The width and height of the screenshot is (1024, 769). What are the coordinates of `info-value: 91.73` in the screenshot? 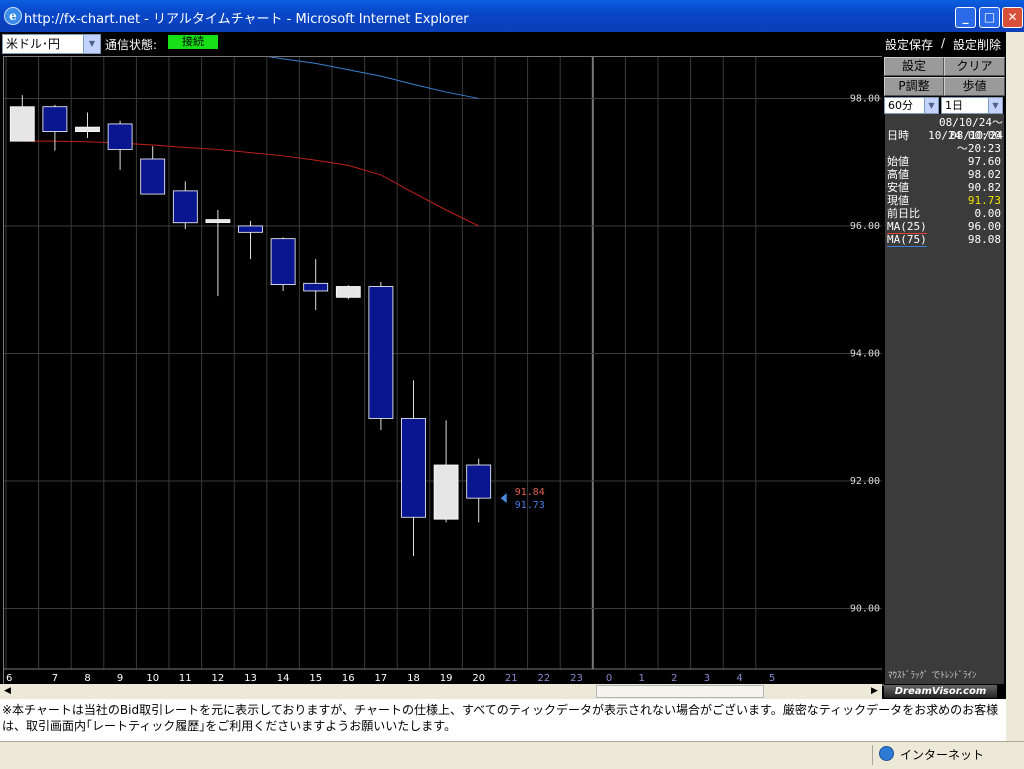 It's located at (984, 200).